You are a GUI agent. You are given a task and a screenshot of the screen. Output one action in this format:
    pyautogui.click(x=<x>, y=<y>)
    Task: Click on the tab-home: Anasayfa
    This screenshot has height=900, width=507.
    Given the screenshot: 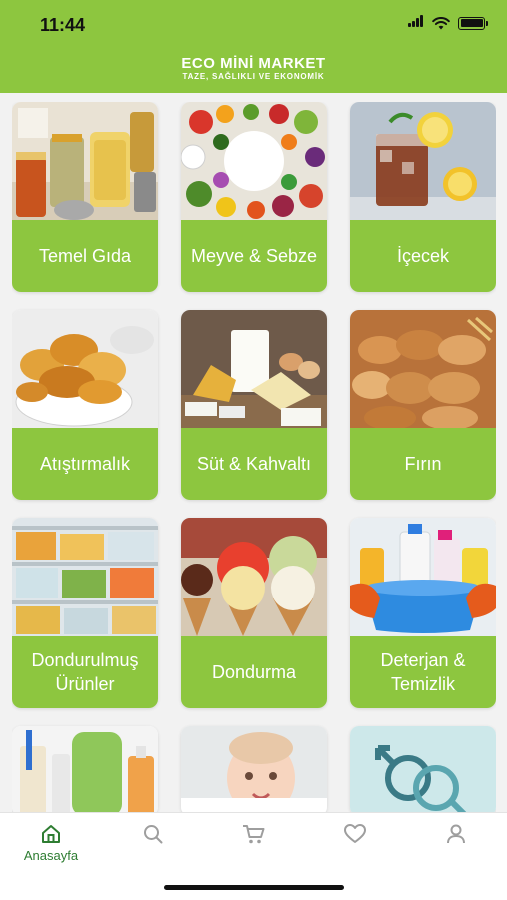 What is the action you would take?
    pyautogui.click(x=51, y=843)
    